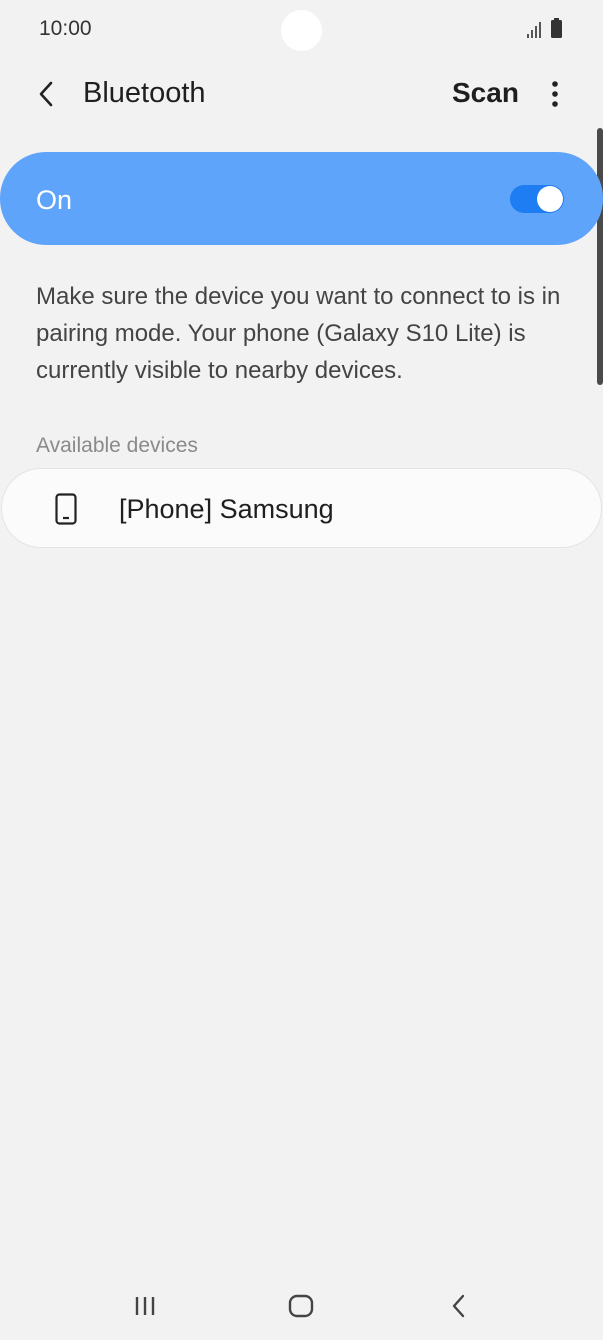  I want to click on device-name: [Phone] Samsung, so click(226, 509).